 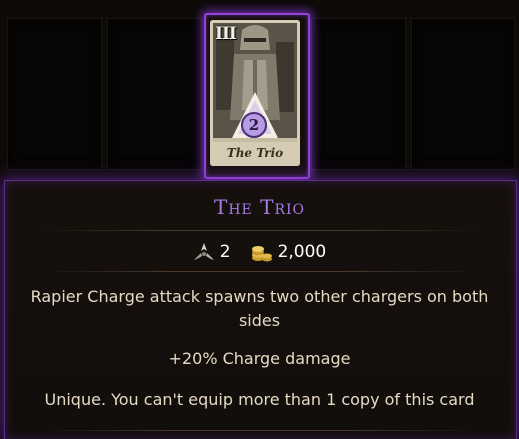 What do you see at coordinates (255, 93) in the screenshot?
I see `selected-card-the-trio: III 2 The Trio` at bounding box center [255, 93].